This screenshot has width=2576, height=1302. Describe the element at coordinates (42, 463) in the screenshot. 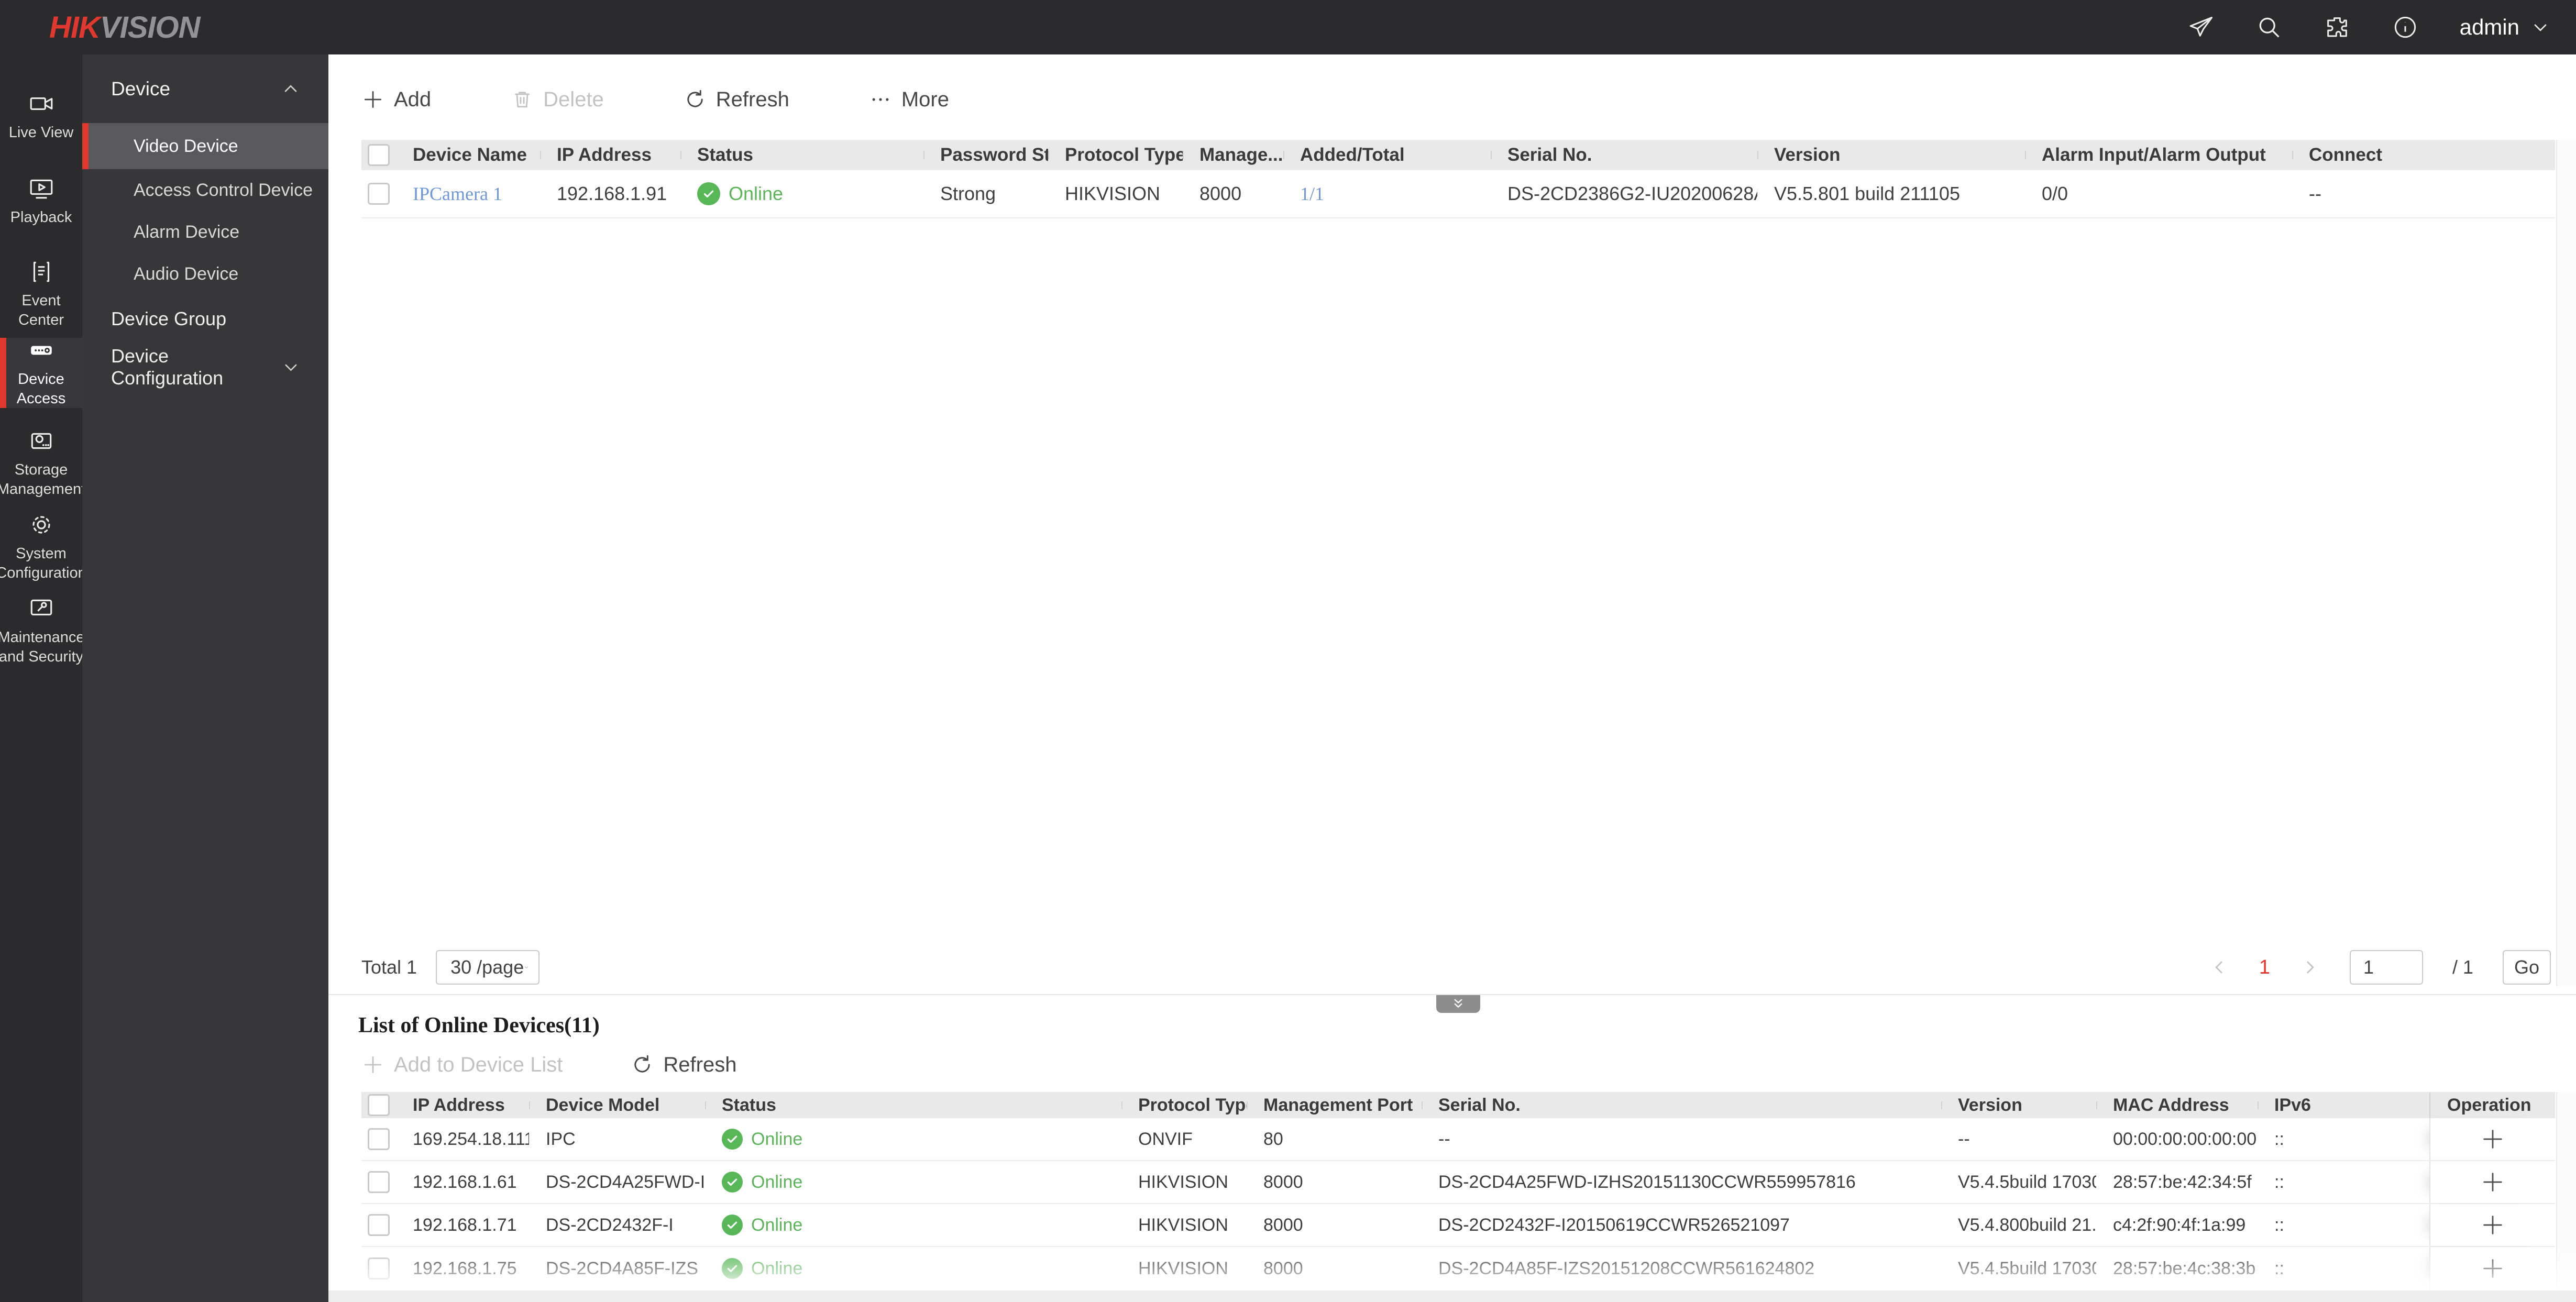

I see `sidebar-item-storage-management: Storage Management` at that location.